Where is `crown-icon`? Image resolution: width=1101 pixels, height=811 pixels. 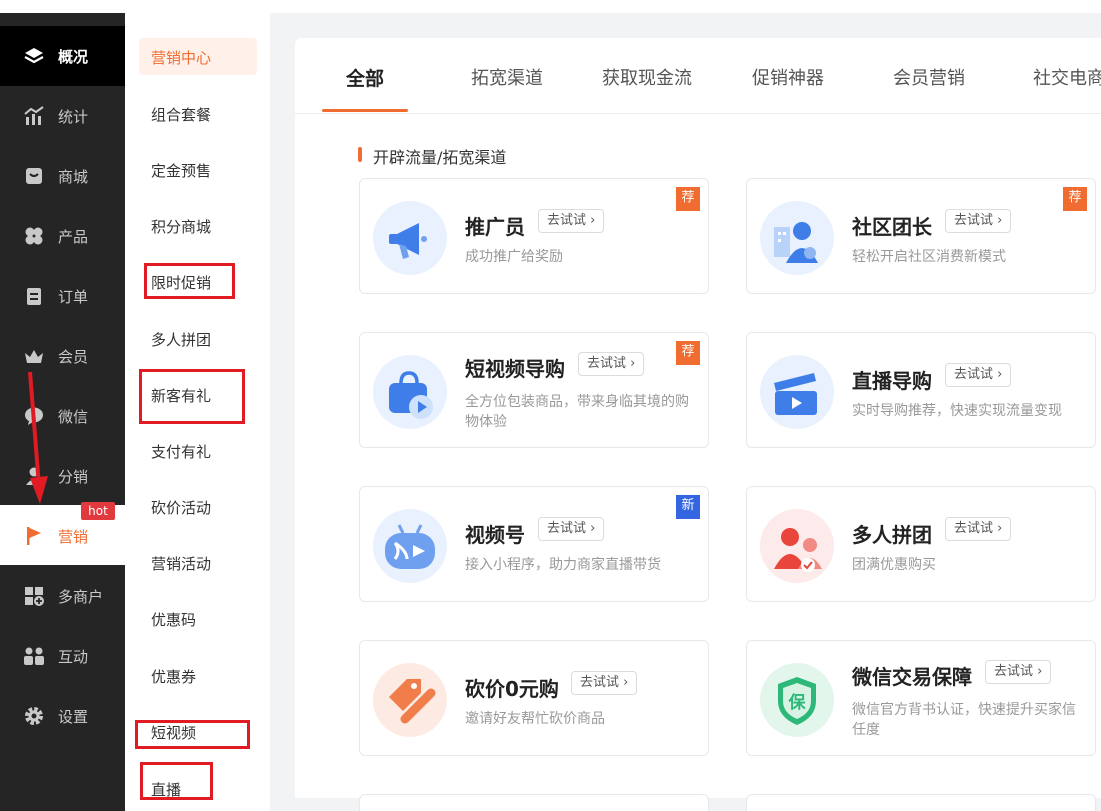
crown-icon is located at coordinates (34, 356).